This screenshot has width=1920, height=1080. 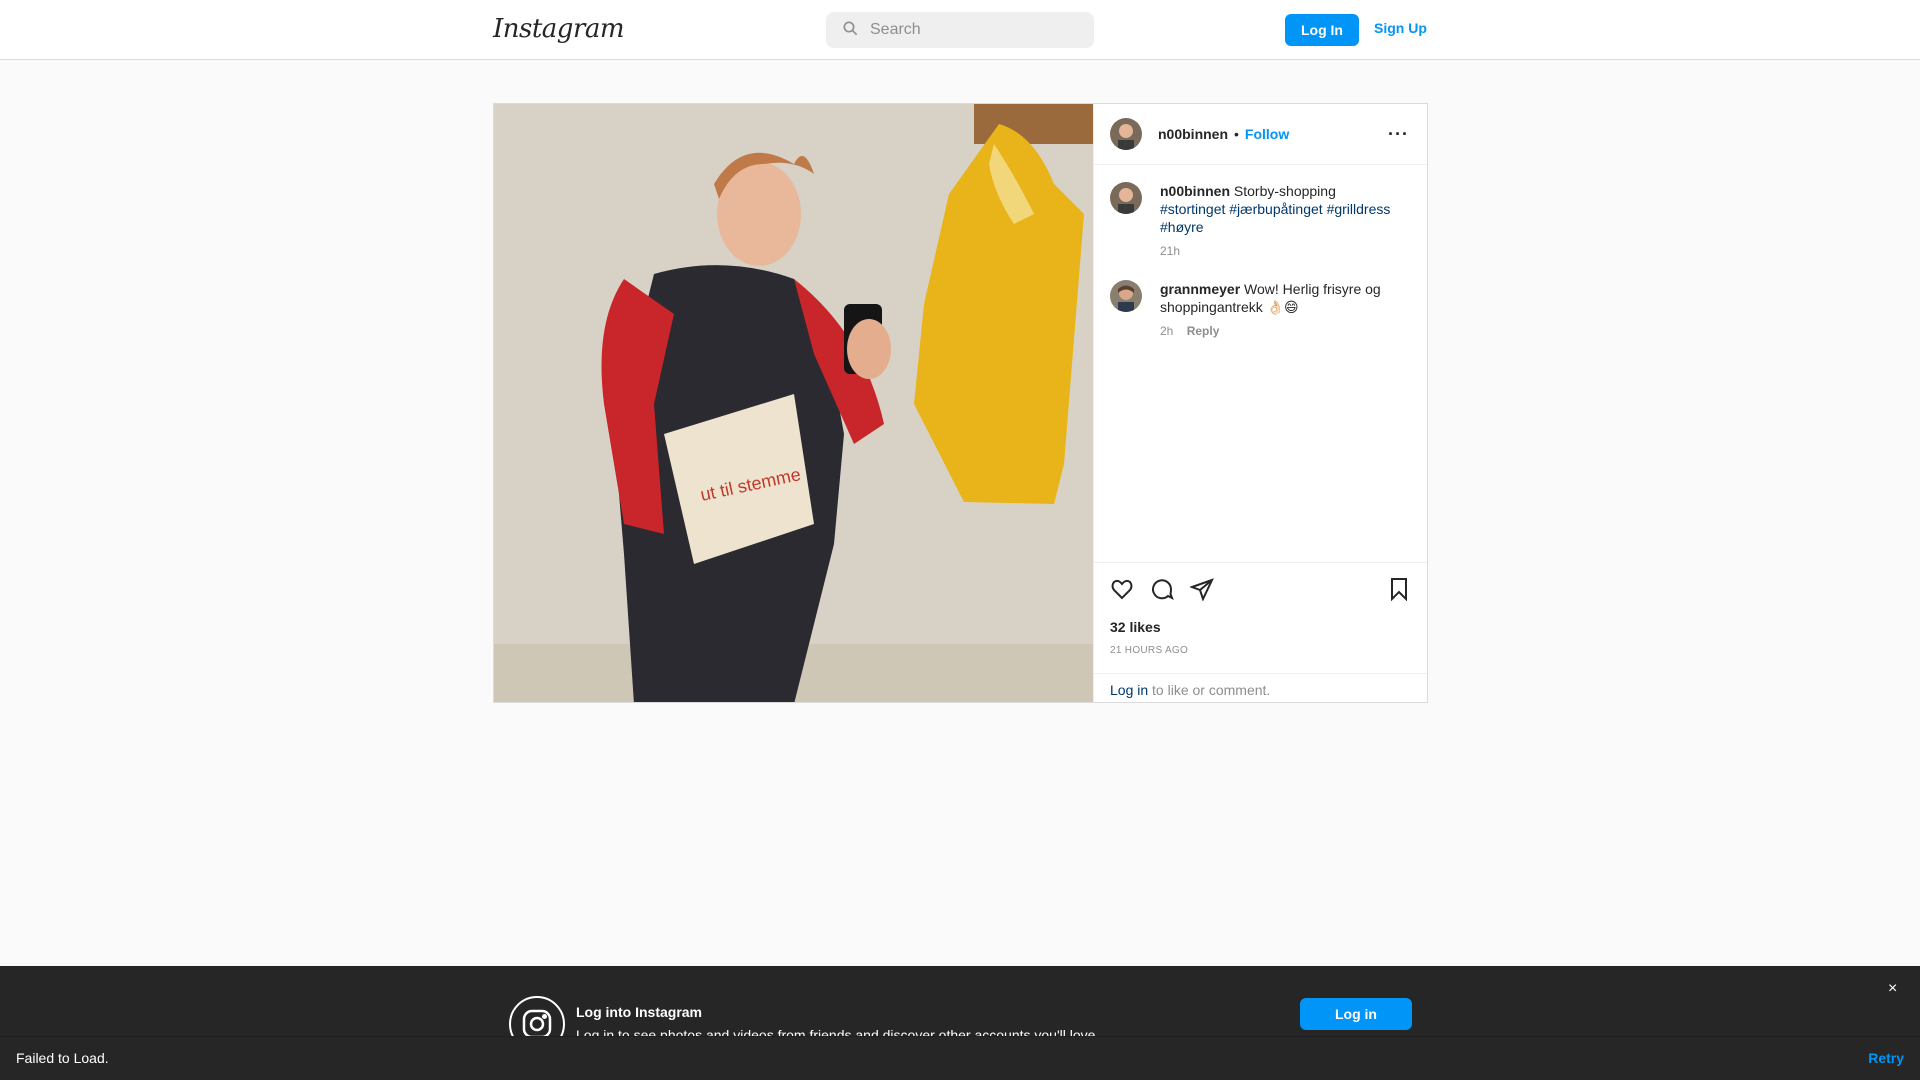 I want to click on search-icon, so click(x=850, y=30).